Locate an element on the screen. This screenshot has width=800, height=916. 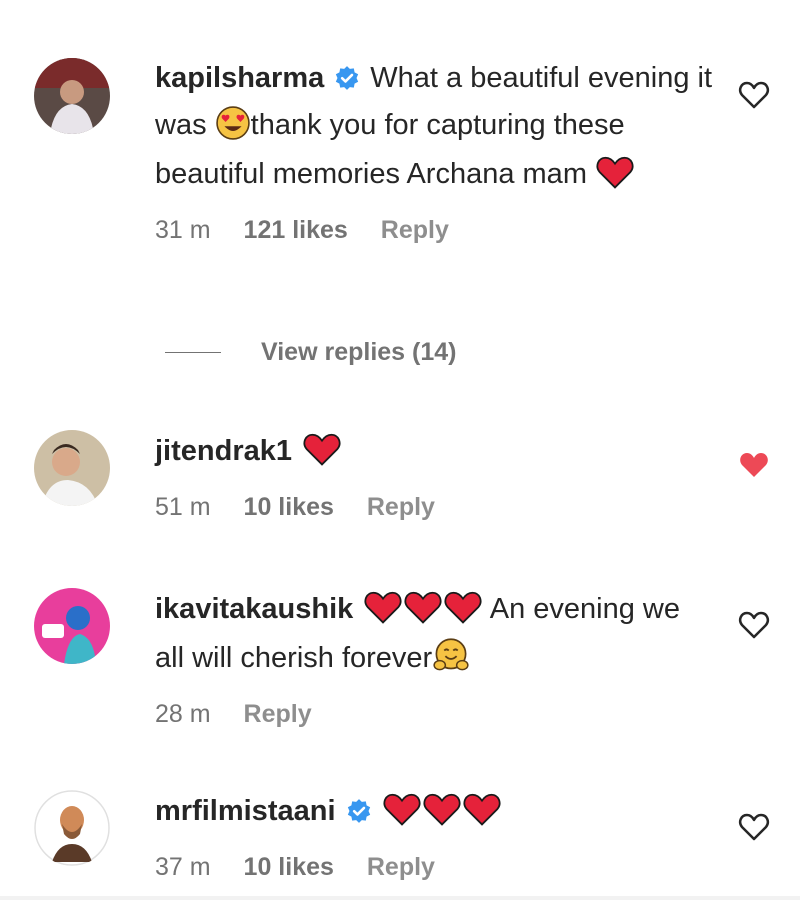
bottom-divider is located at coordinates (400, 898).